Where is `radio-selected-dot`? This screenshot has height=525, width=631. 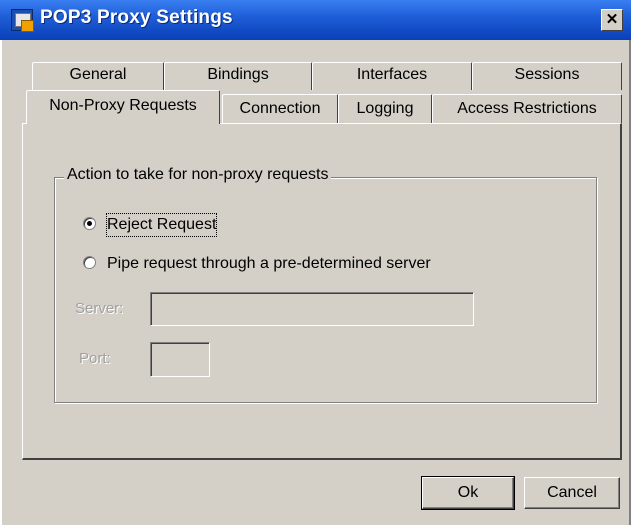 radio-selected-dot is located at coordinates (89, 223).